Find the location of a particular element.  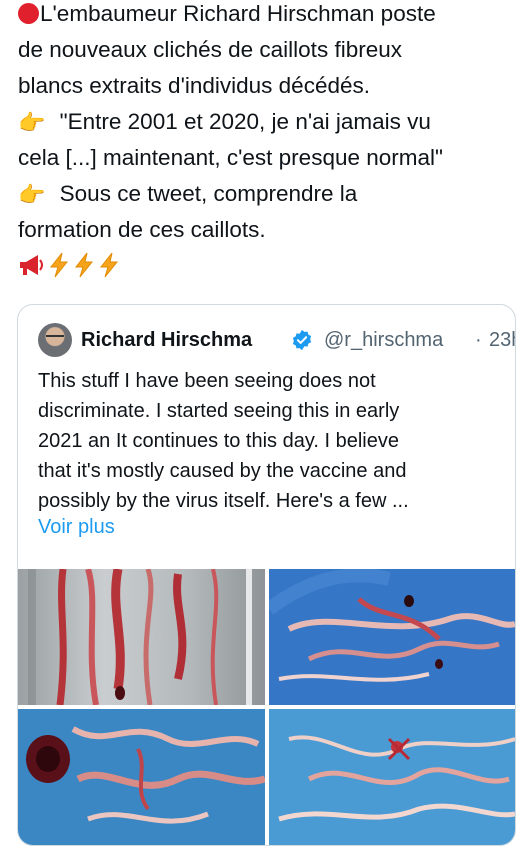

author-handle: @r_hirschma is located at coordinates (383, 340).